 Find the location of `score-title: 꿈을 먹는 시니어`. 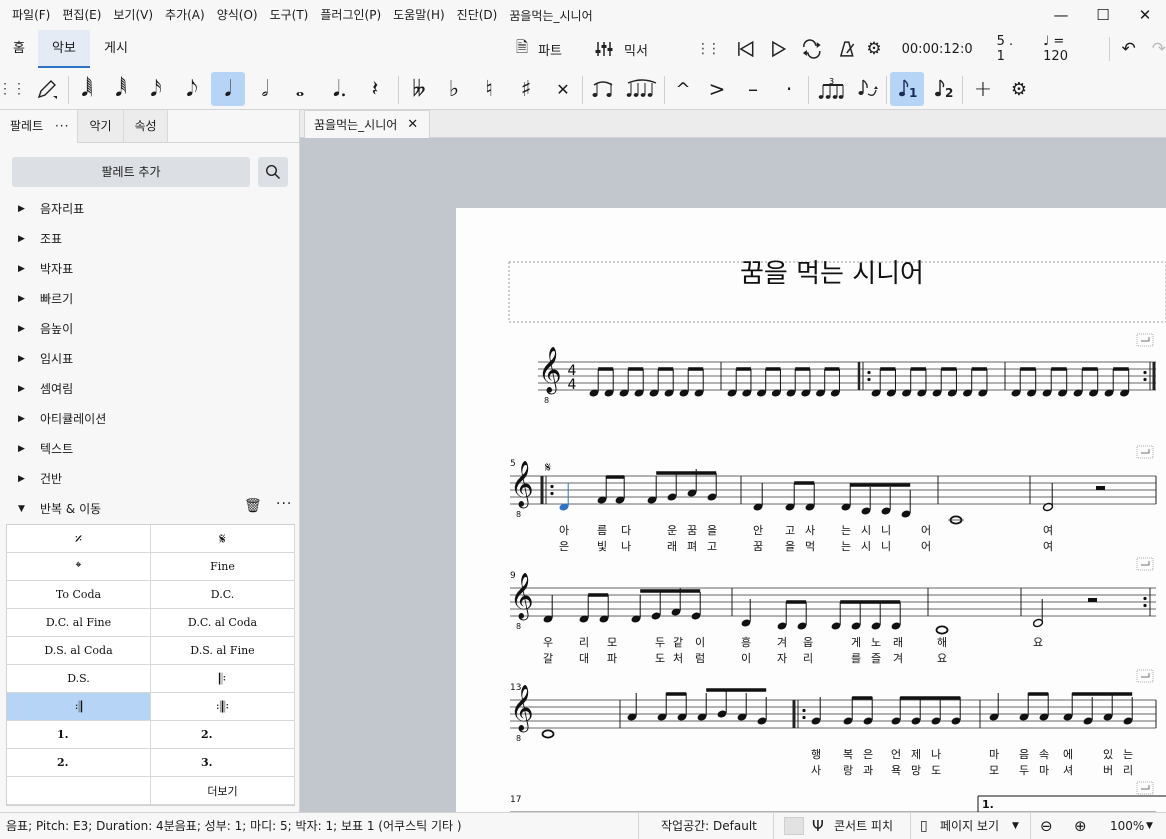

score-title: 꿈을 먹는 시니어 is located at coordinates (832, 274).